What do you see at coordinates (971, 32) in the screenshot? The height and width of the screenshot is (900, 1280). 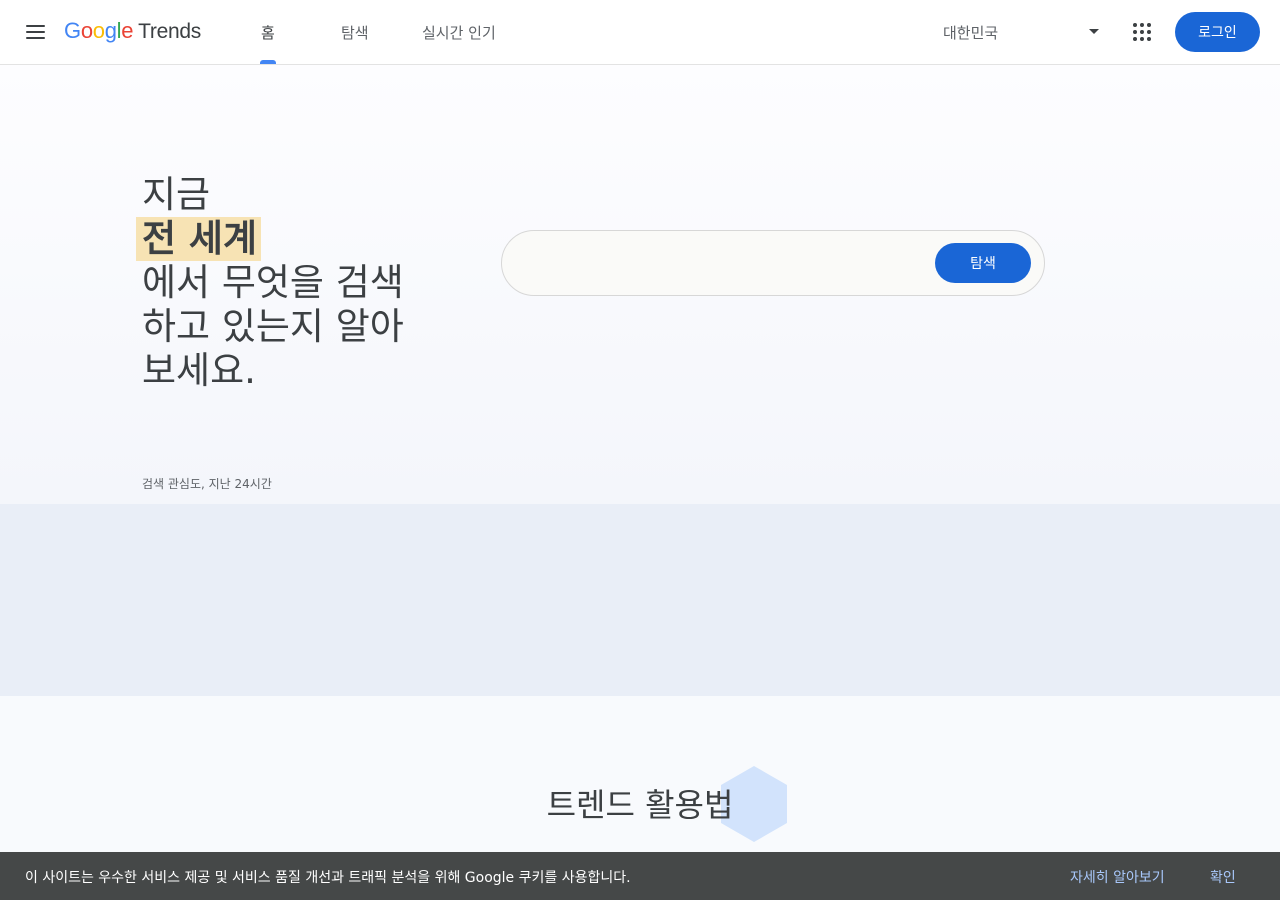 I see `country-value: 대한민국` at bounding box center [971, 32].